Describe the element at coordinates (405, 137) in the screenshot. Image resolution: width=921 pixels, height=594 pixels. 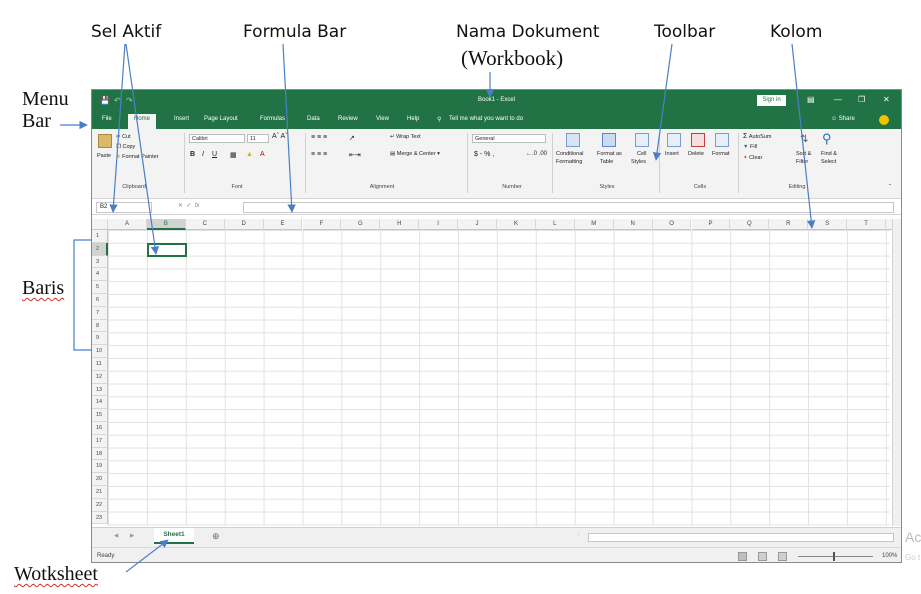
I see `wrap-text-button: ↵ Wrap Text` at that location.